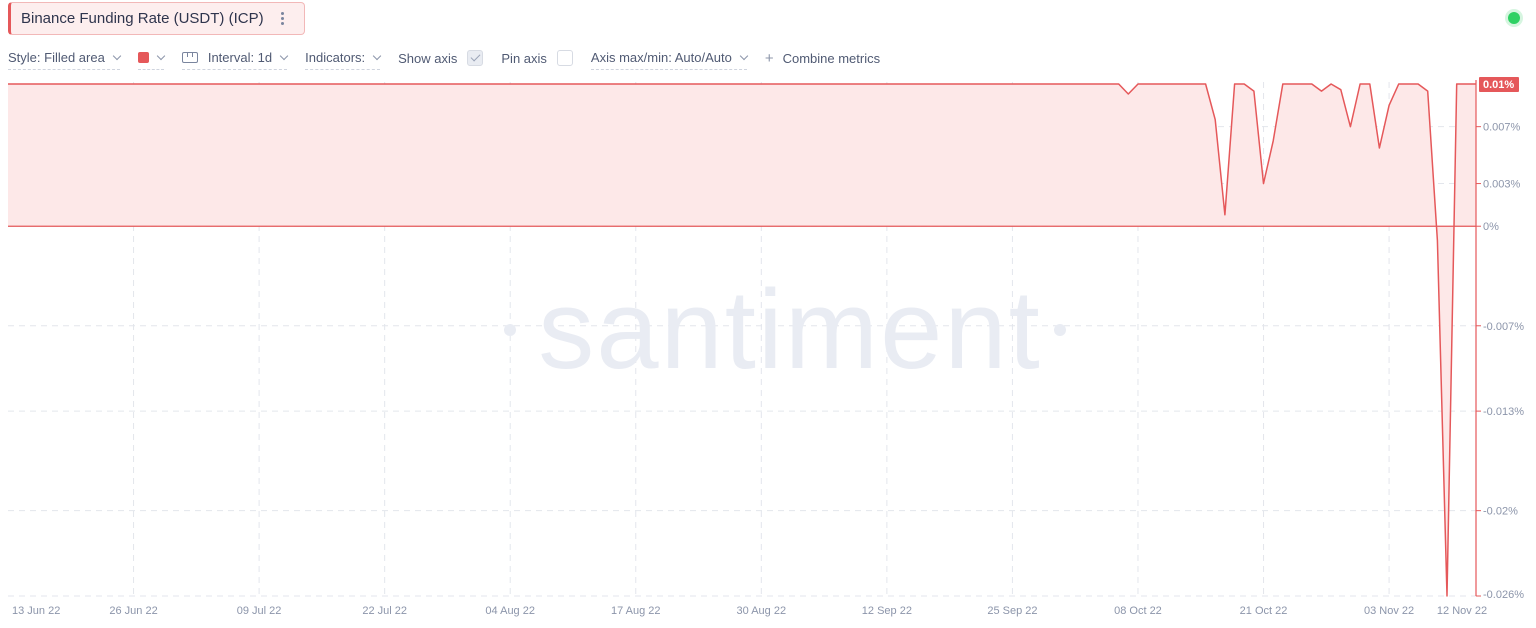 The image size is (1536, 628). What do you see at coordinates (636, 611) in the screenshot?
I see `x-tick-label: 17 Aug 22` at bounding box center [636, 611].